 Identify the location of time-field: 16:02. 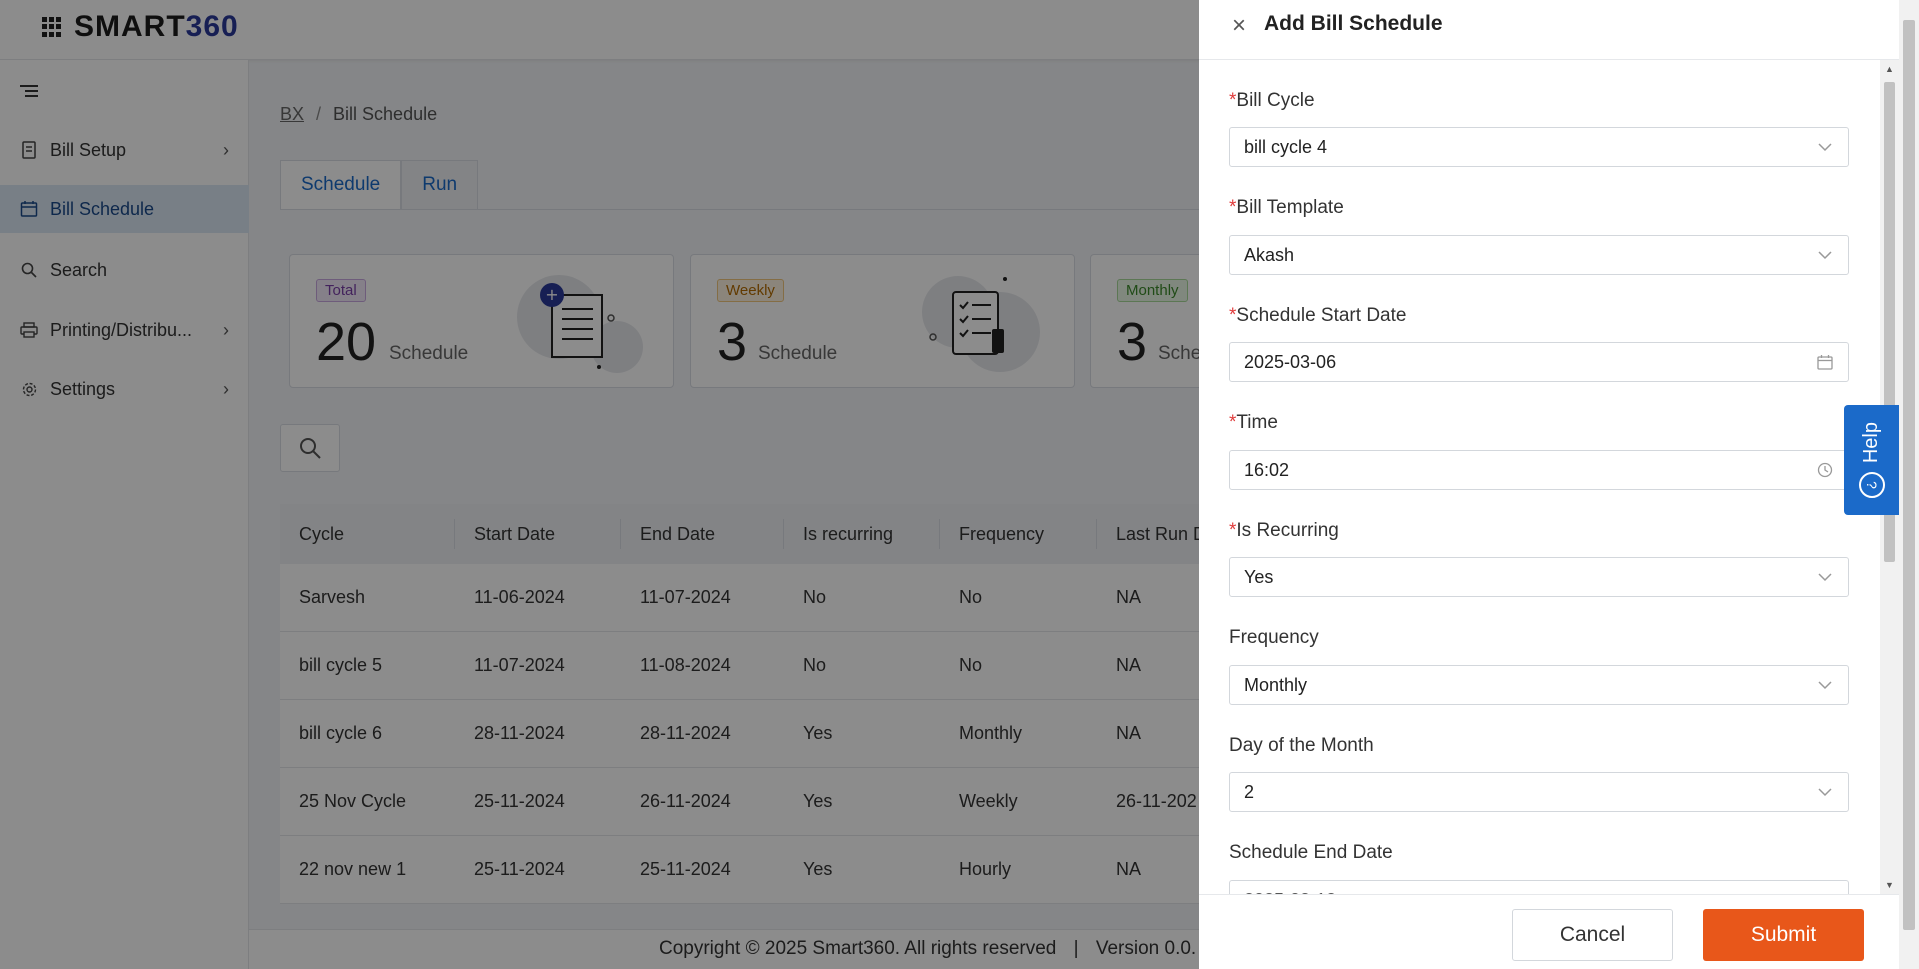
(1539, 470).